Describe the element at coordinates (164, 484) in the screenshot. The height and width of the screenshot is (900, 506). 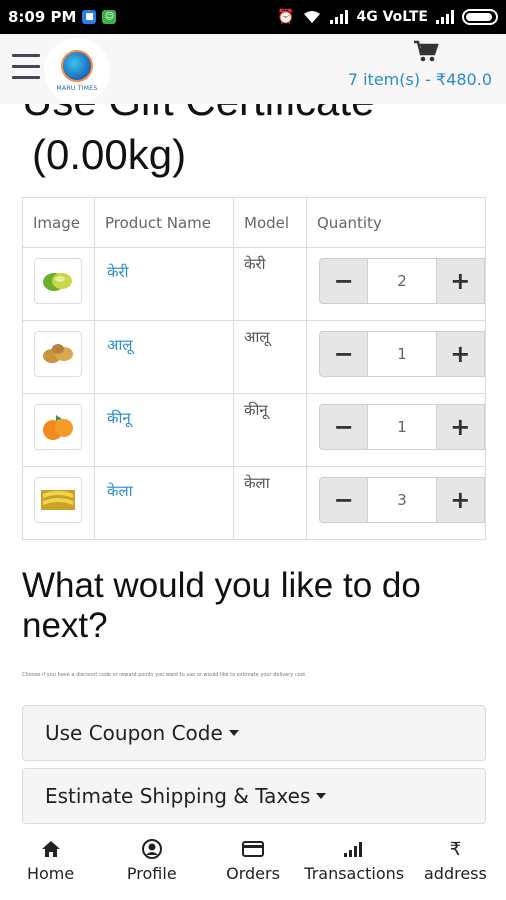
I see `product-name-link: केला` at that location.